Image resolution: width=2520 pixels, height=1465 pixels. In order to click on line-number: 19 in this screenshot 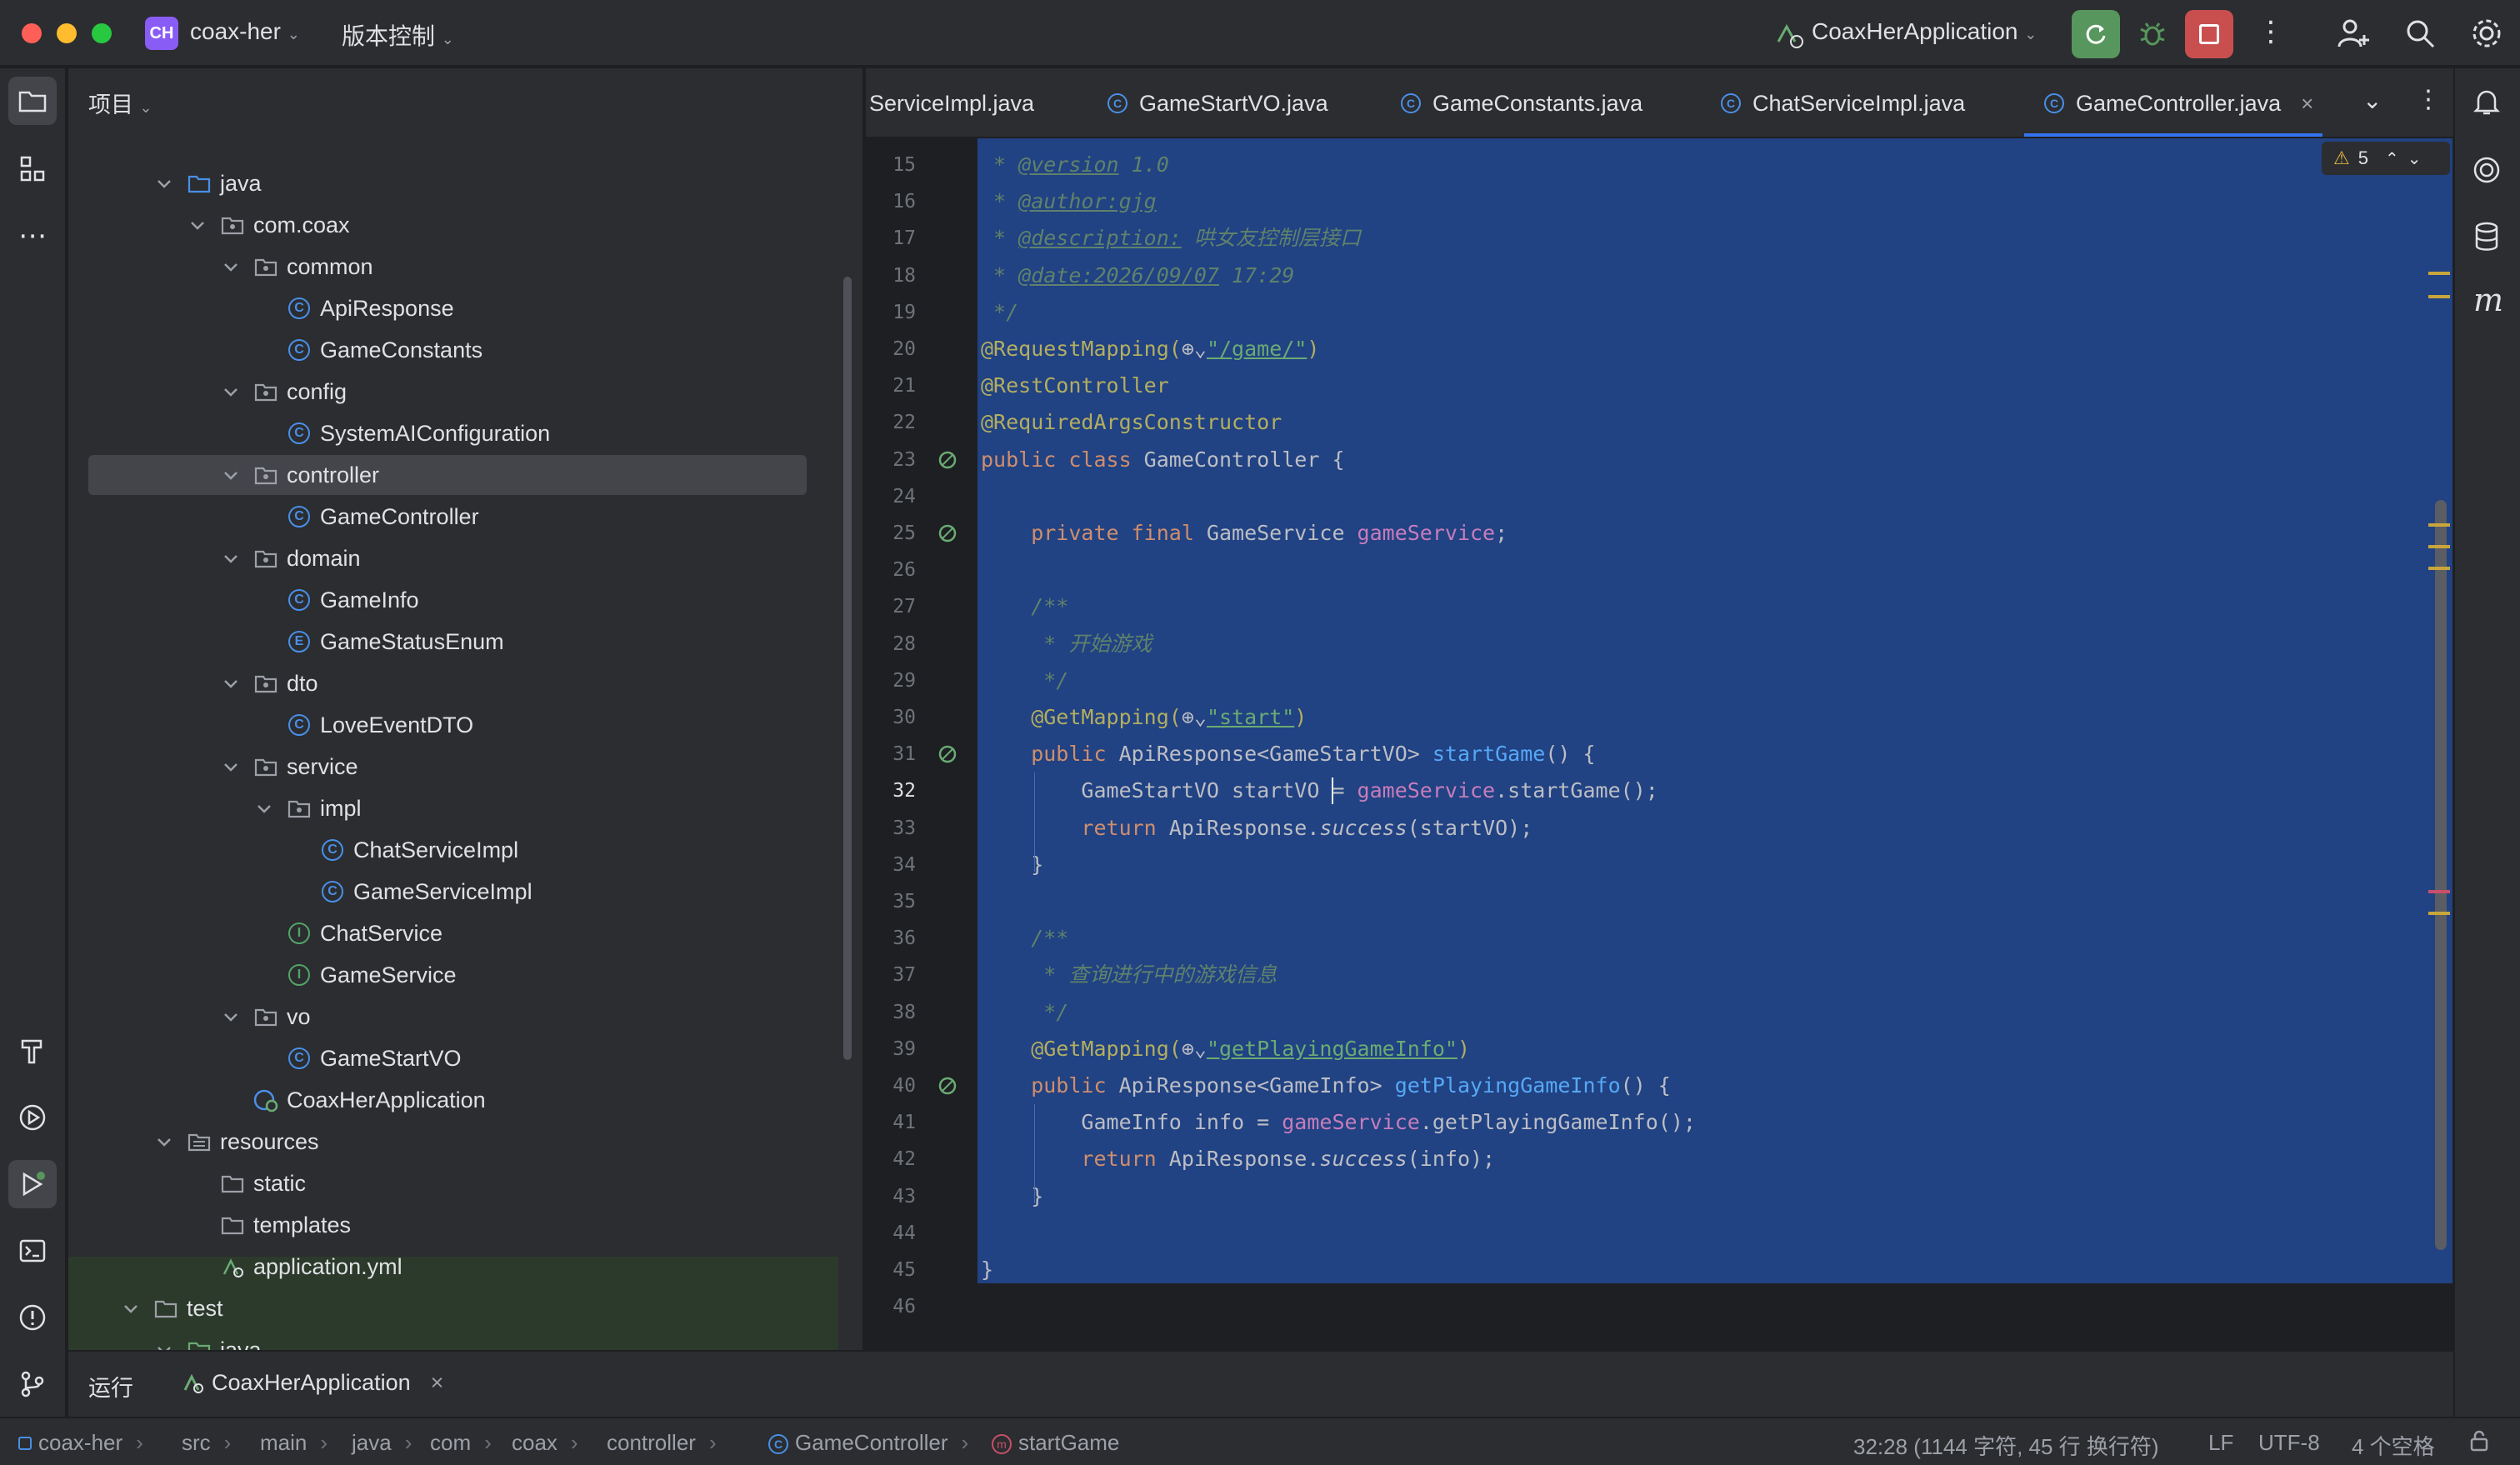, I will do `click(891, 312)`.